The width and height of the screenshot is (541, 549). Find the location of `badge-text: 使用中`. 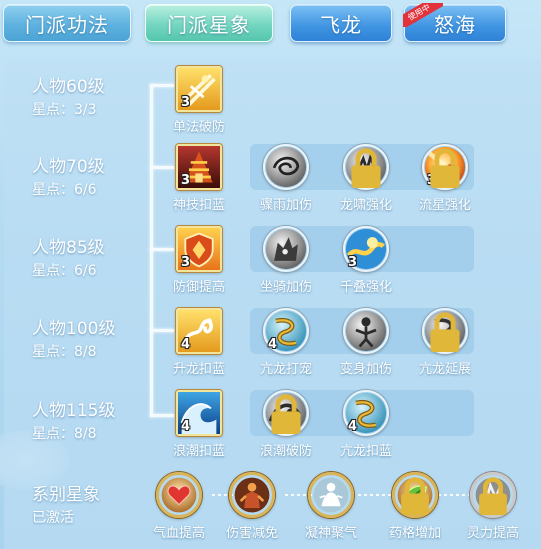

badge-text: 使用中 is located at coordinates (423, 15).